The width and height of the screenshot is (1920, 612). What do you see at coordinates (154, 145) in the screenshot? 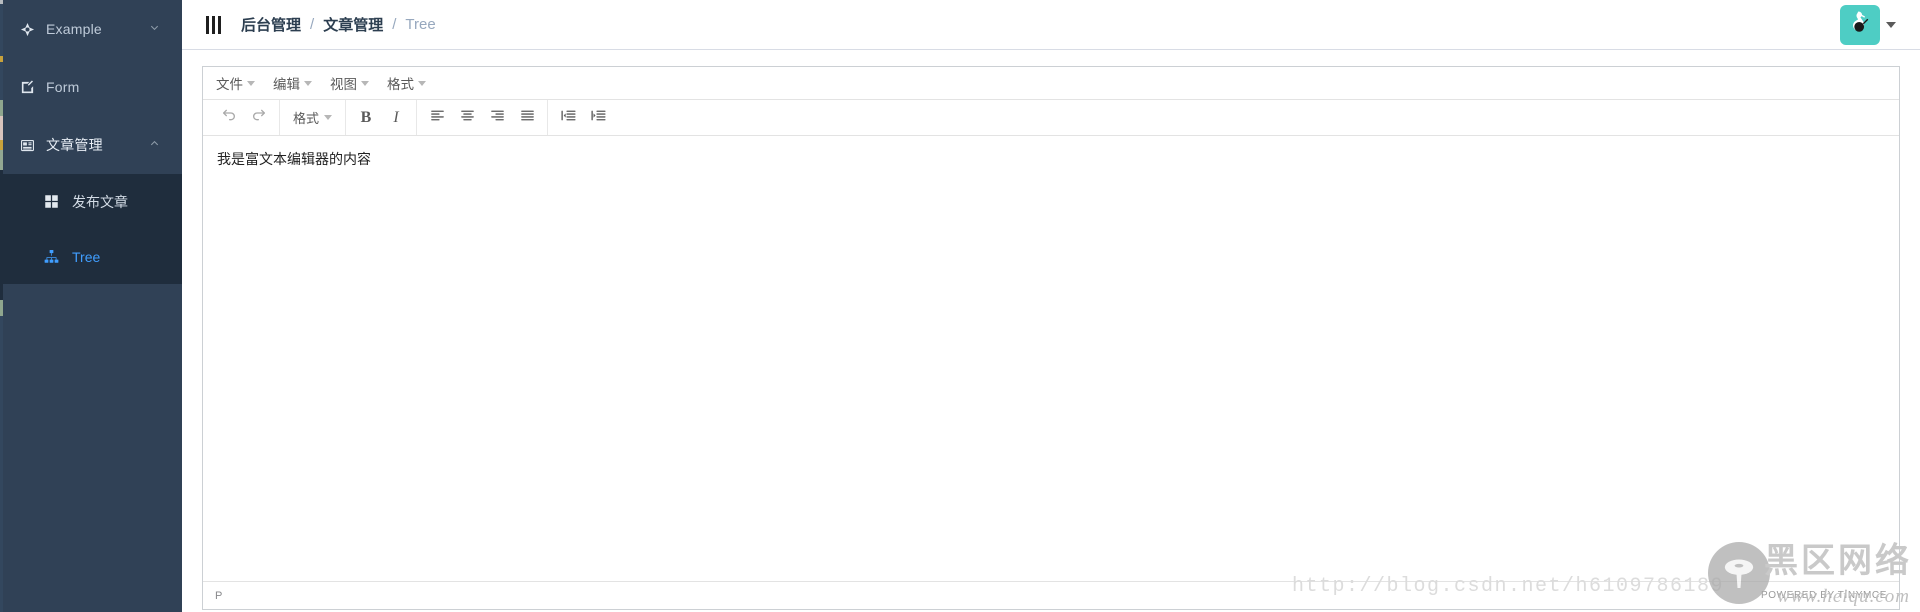
I see `chevron-up-icon` at bounding box center [154, 145].